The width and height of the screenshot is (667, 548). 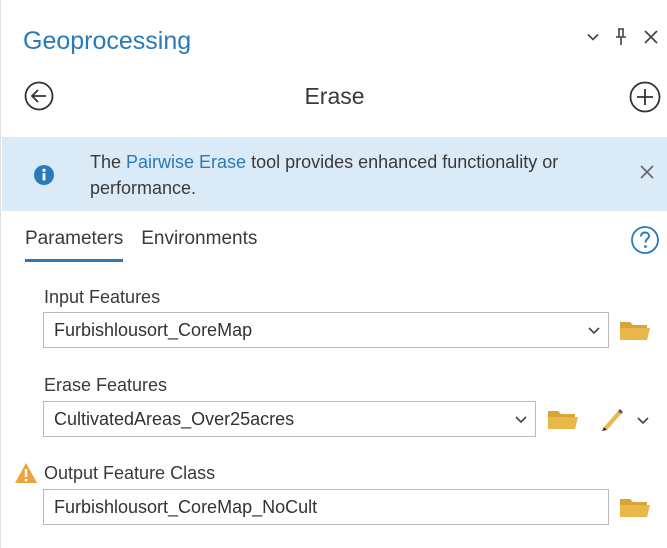 I want to click on output-feature-class-label: Output Feature Class, so click(x=130, y=473).